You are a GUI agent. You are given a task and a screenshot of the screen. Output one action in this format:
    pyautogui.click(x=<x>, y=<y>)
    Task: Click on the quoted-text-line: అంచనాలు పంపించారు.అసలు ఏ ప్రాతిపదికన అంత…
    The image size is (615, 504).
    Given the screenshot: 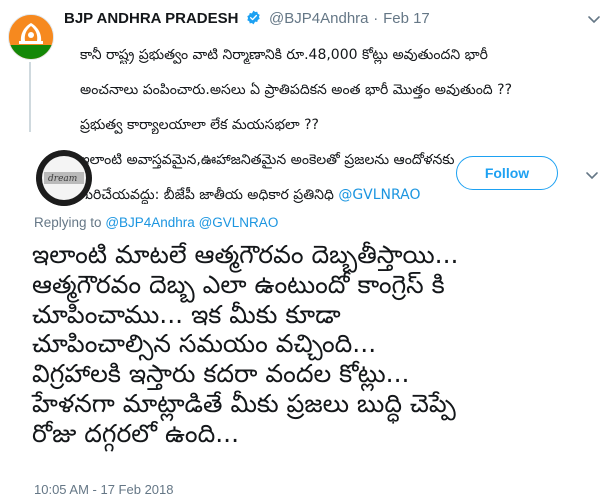 What is the action you would take?
    pyautogui.click(x=296, y=89)
    